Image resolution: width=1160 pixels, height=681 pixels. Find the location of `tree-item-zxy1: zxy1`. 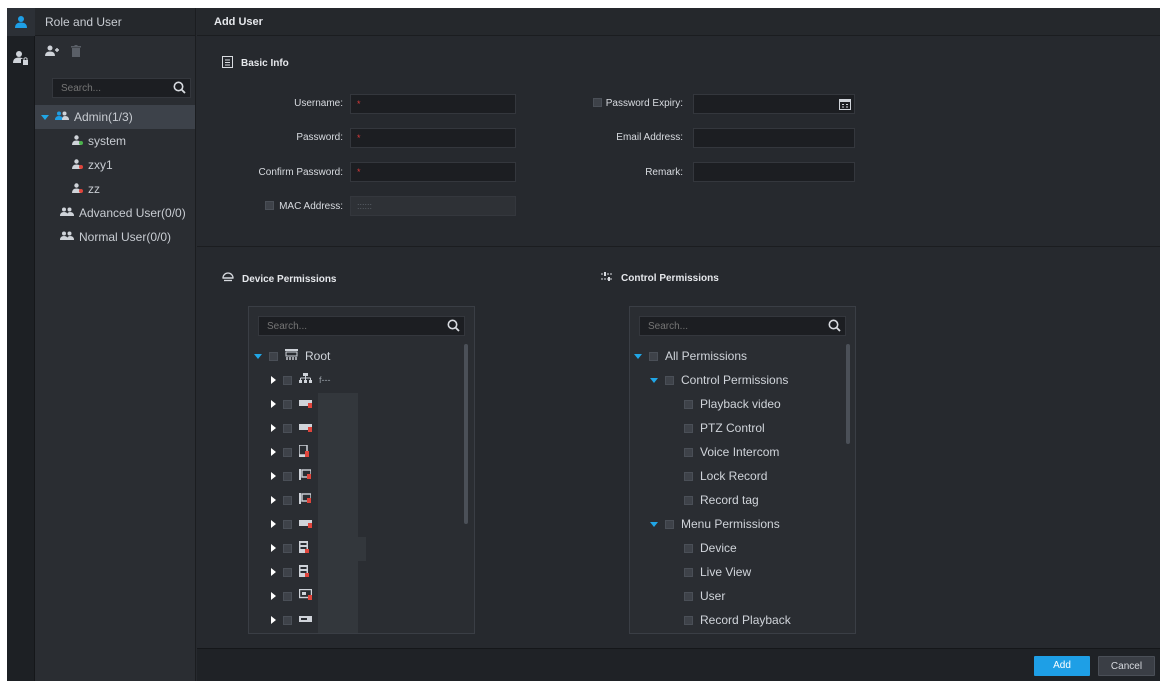

tree-item-zxy1: zxy1 is located at coordinates (115, 165).